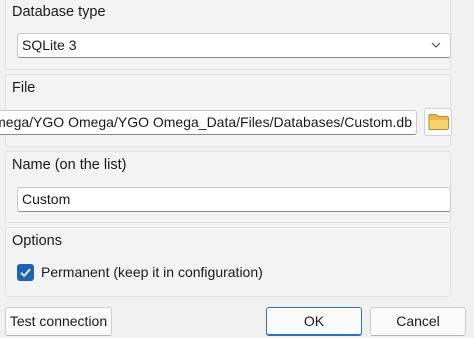  Describe the element at coordinates (418, 321) in the screenshot. I see `cancel-button: Cancel` at that location.